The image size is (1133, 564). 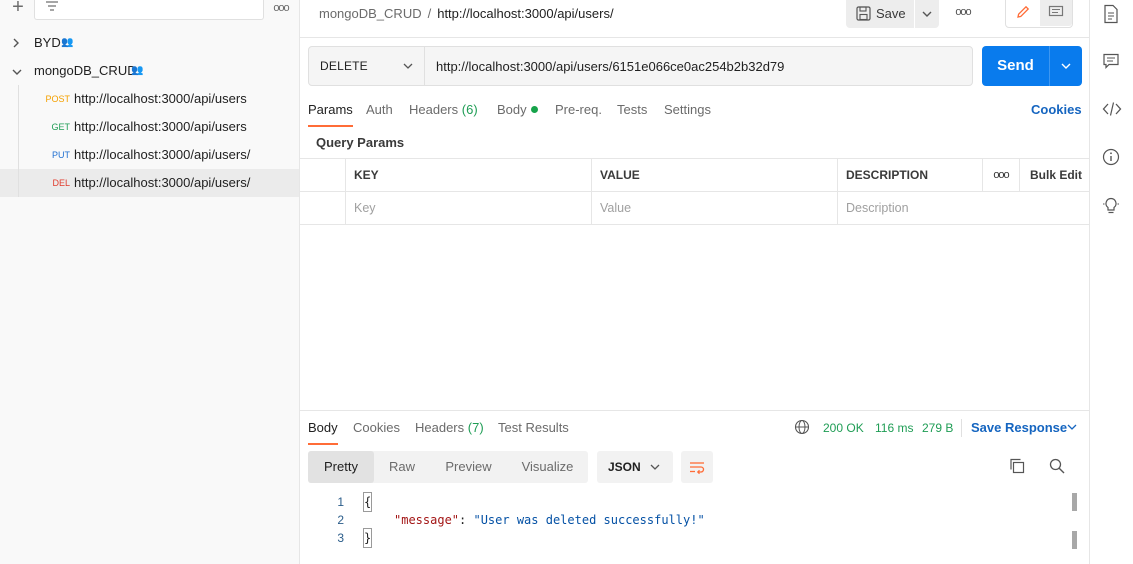 What do you see at coordinates (367, 502) in the screenshot?
I see `code-text: {` at bounding box center [367, 502].